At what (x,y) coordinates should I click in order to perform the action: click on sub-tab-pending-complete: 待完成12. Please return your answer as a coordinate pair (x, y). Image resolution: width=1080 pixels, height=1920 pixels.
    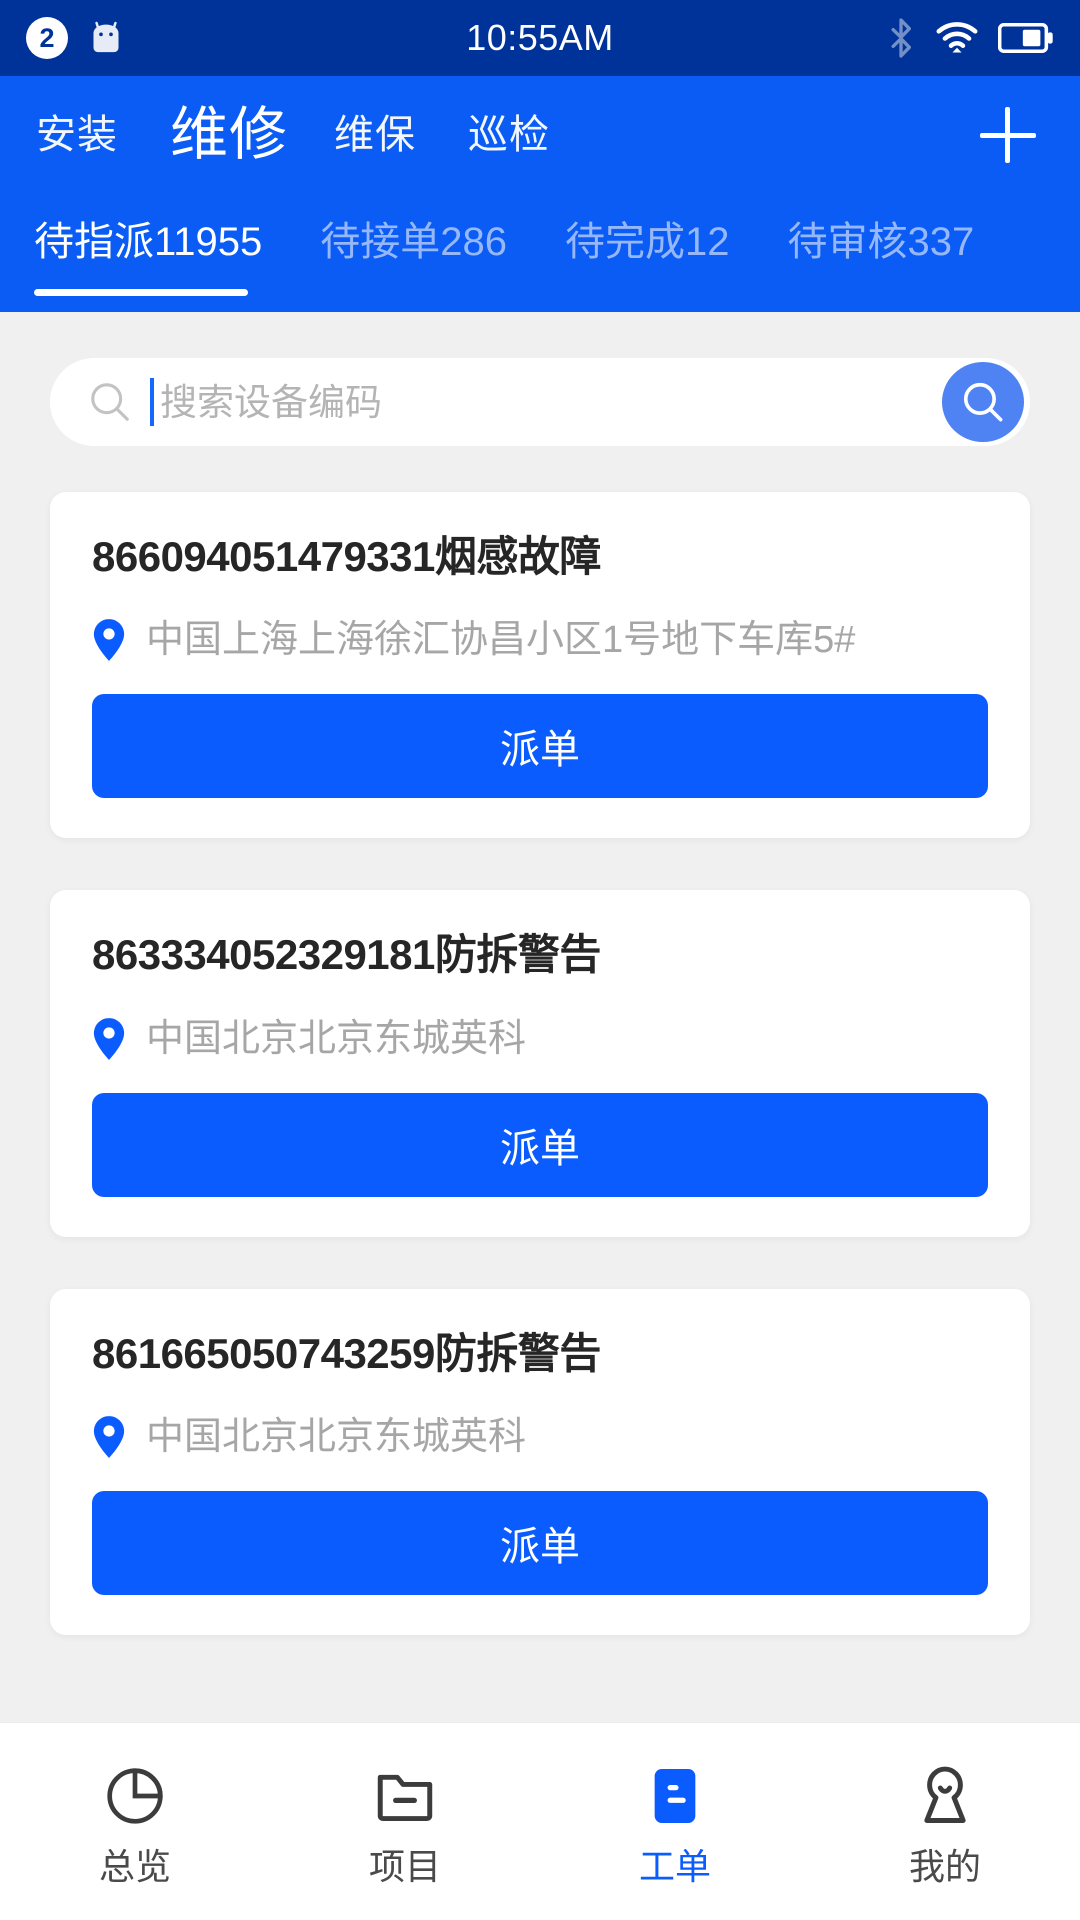
    Looking at the image, I should click on (647, 228).